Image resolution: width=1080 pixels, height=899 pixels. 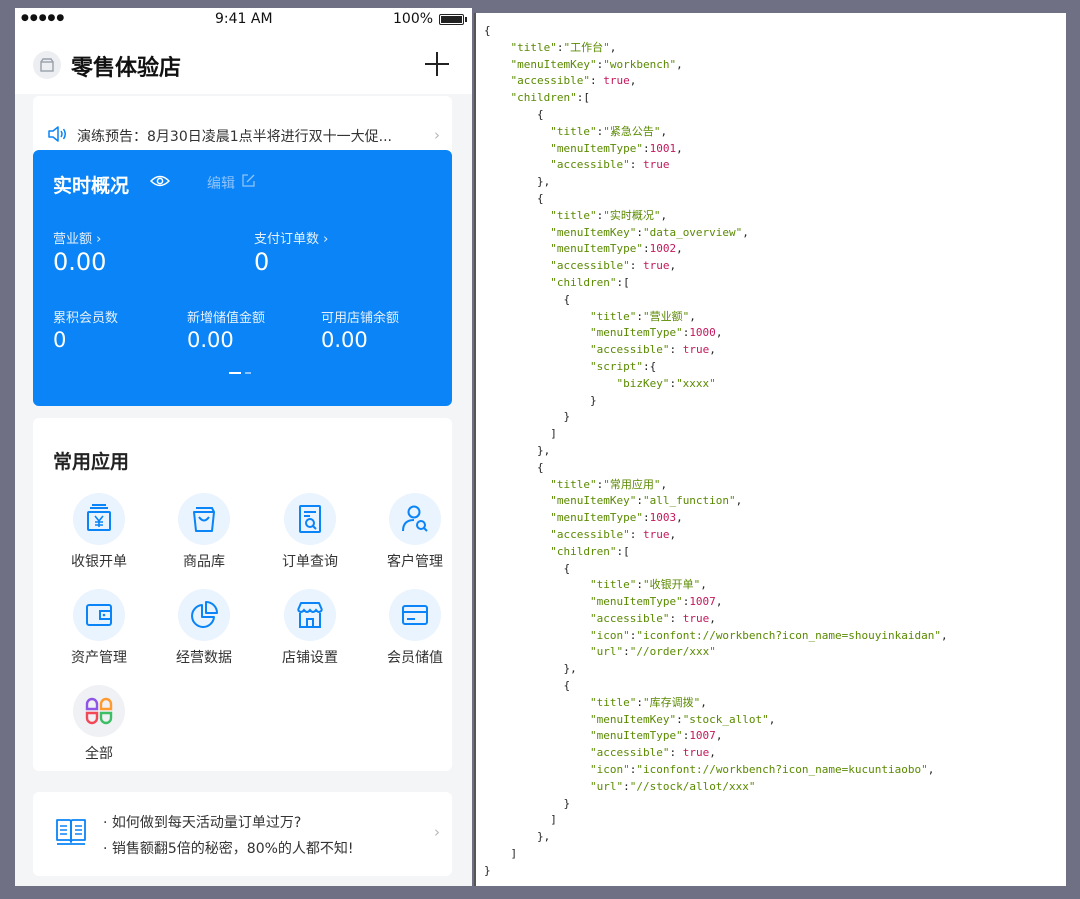 I want to click on app-label: 商品库, so click(x=204, y=562).